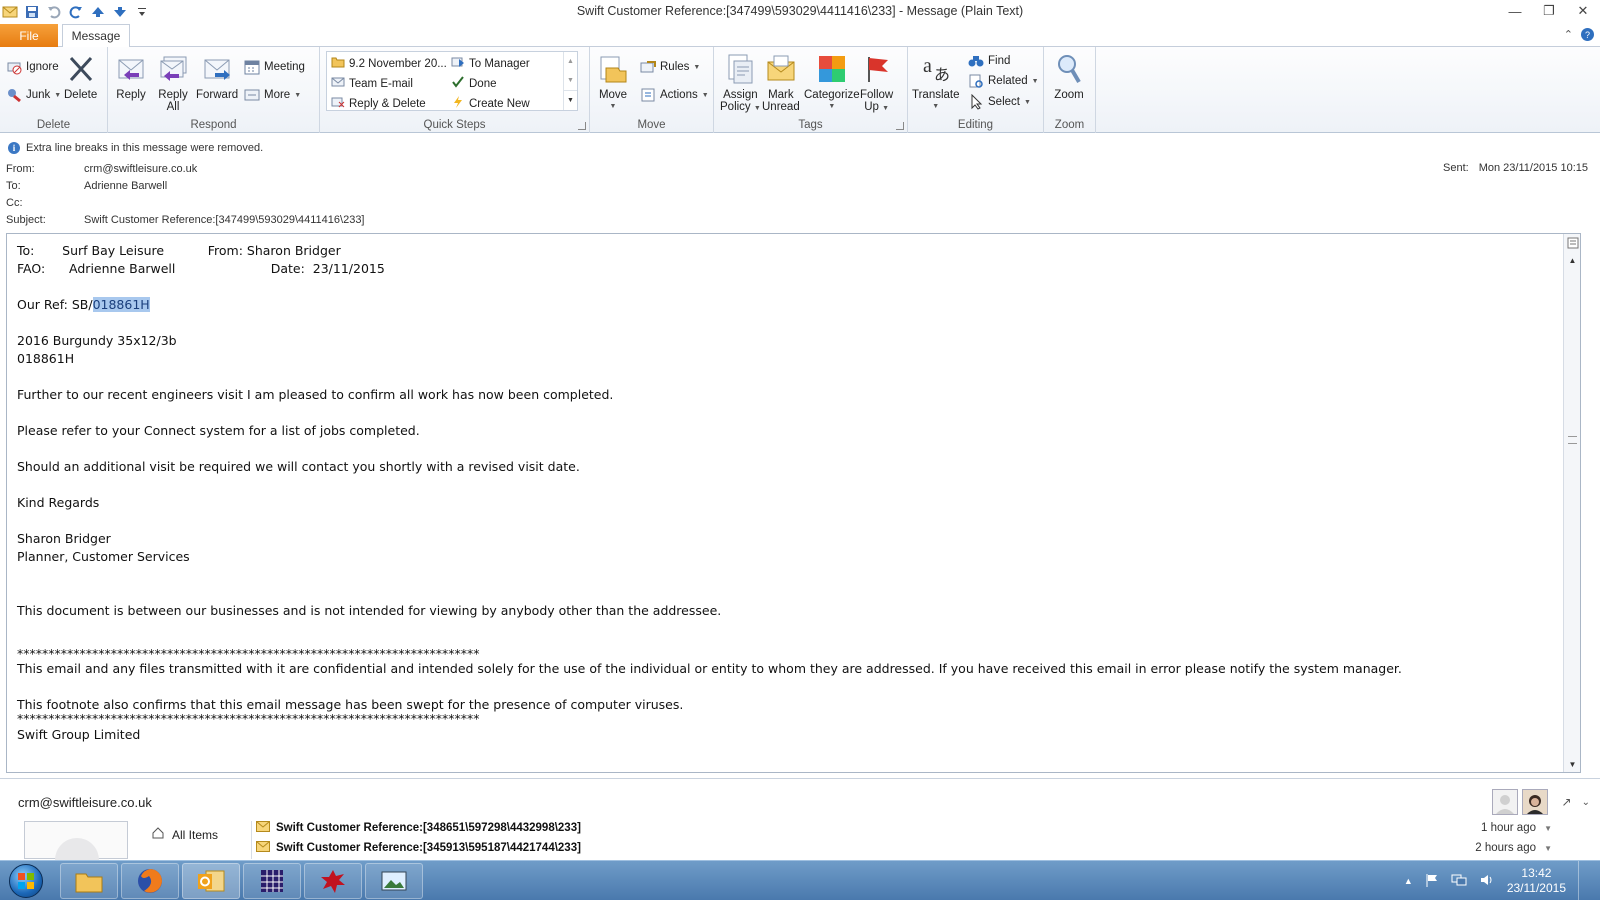 This screenshot has height=900, width=1600. I want to click on quick-step-item: Done, so click(474, 83).